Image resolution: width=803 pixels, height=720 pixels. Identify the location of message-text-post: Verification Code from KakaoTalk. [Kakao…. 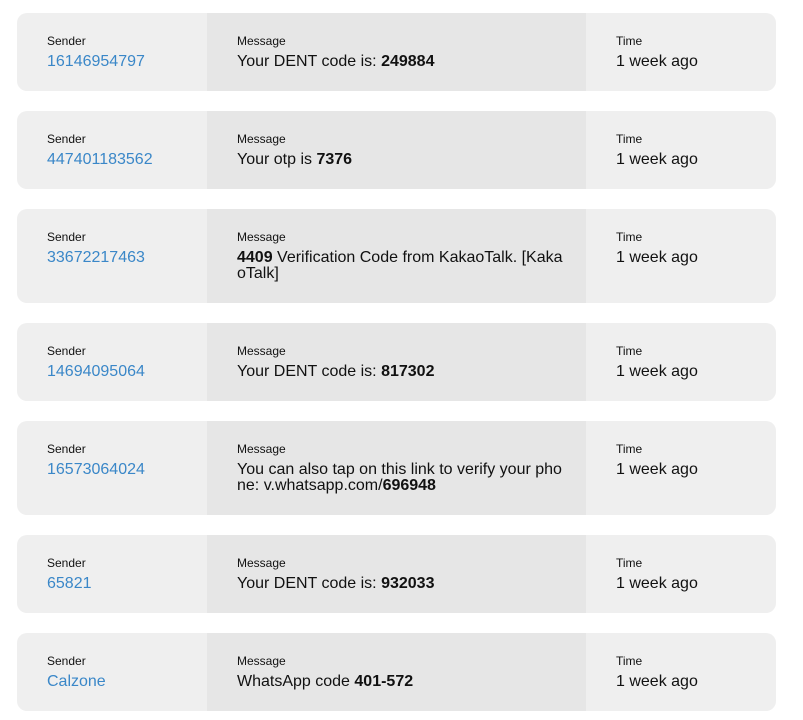
(400, 265).